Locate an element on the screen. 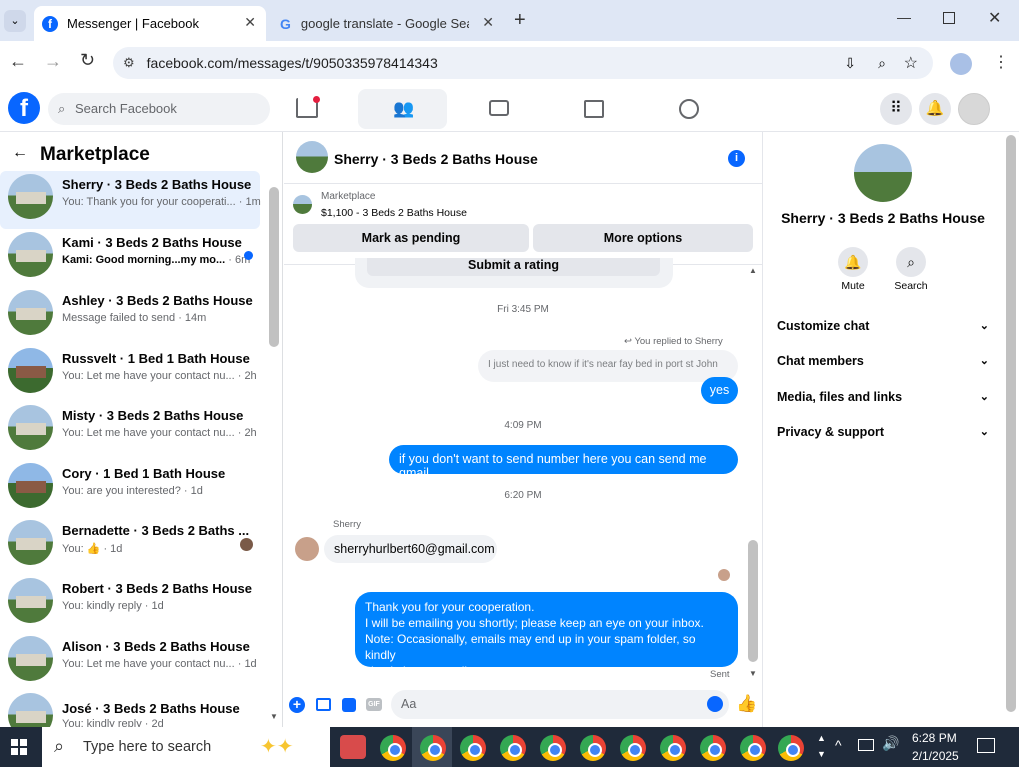  video-nav-icon is located at coordinates (499, 108).